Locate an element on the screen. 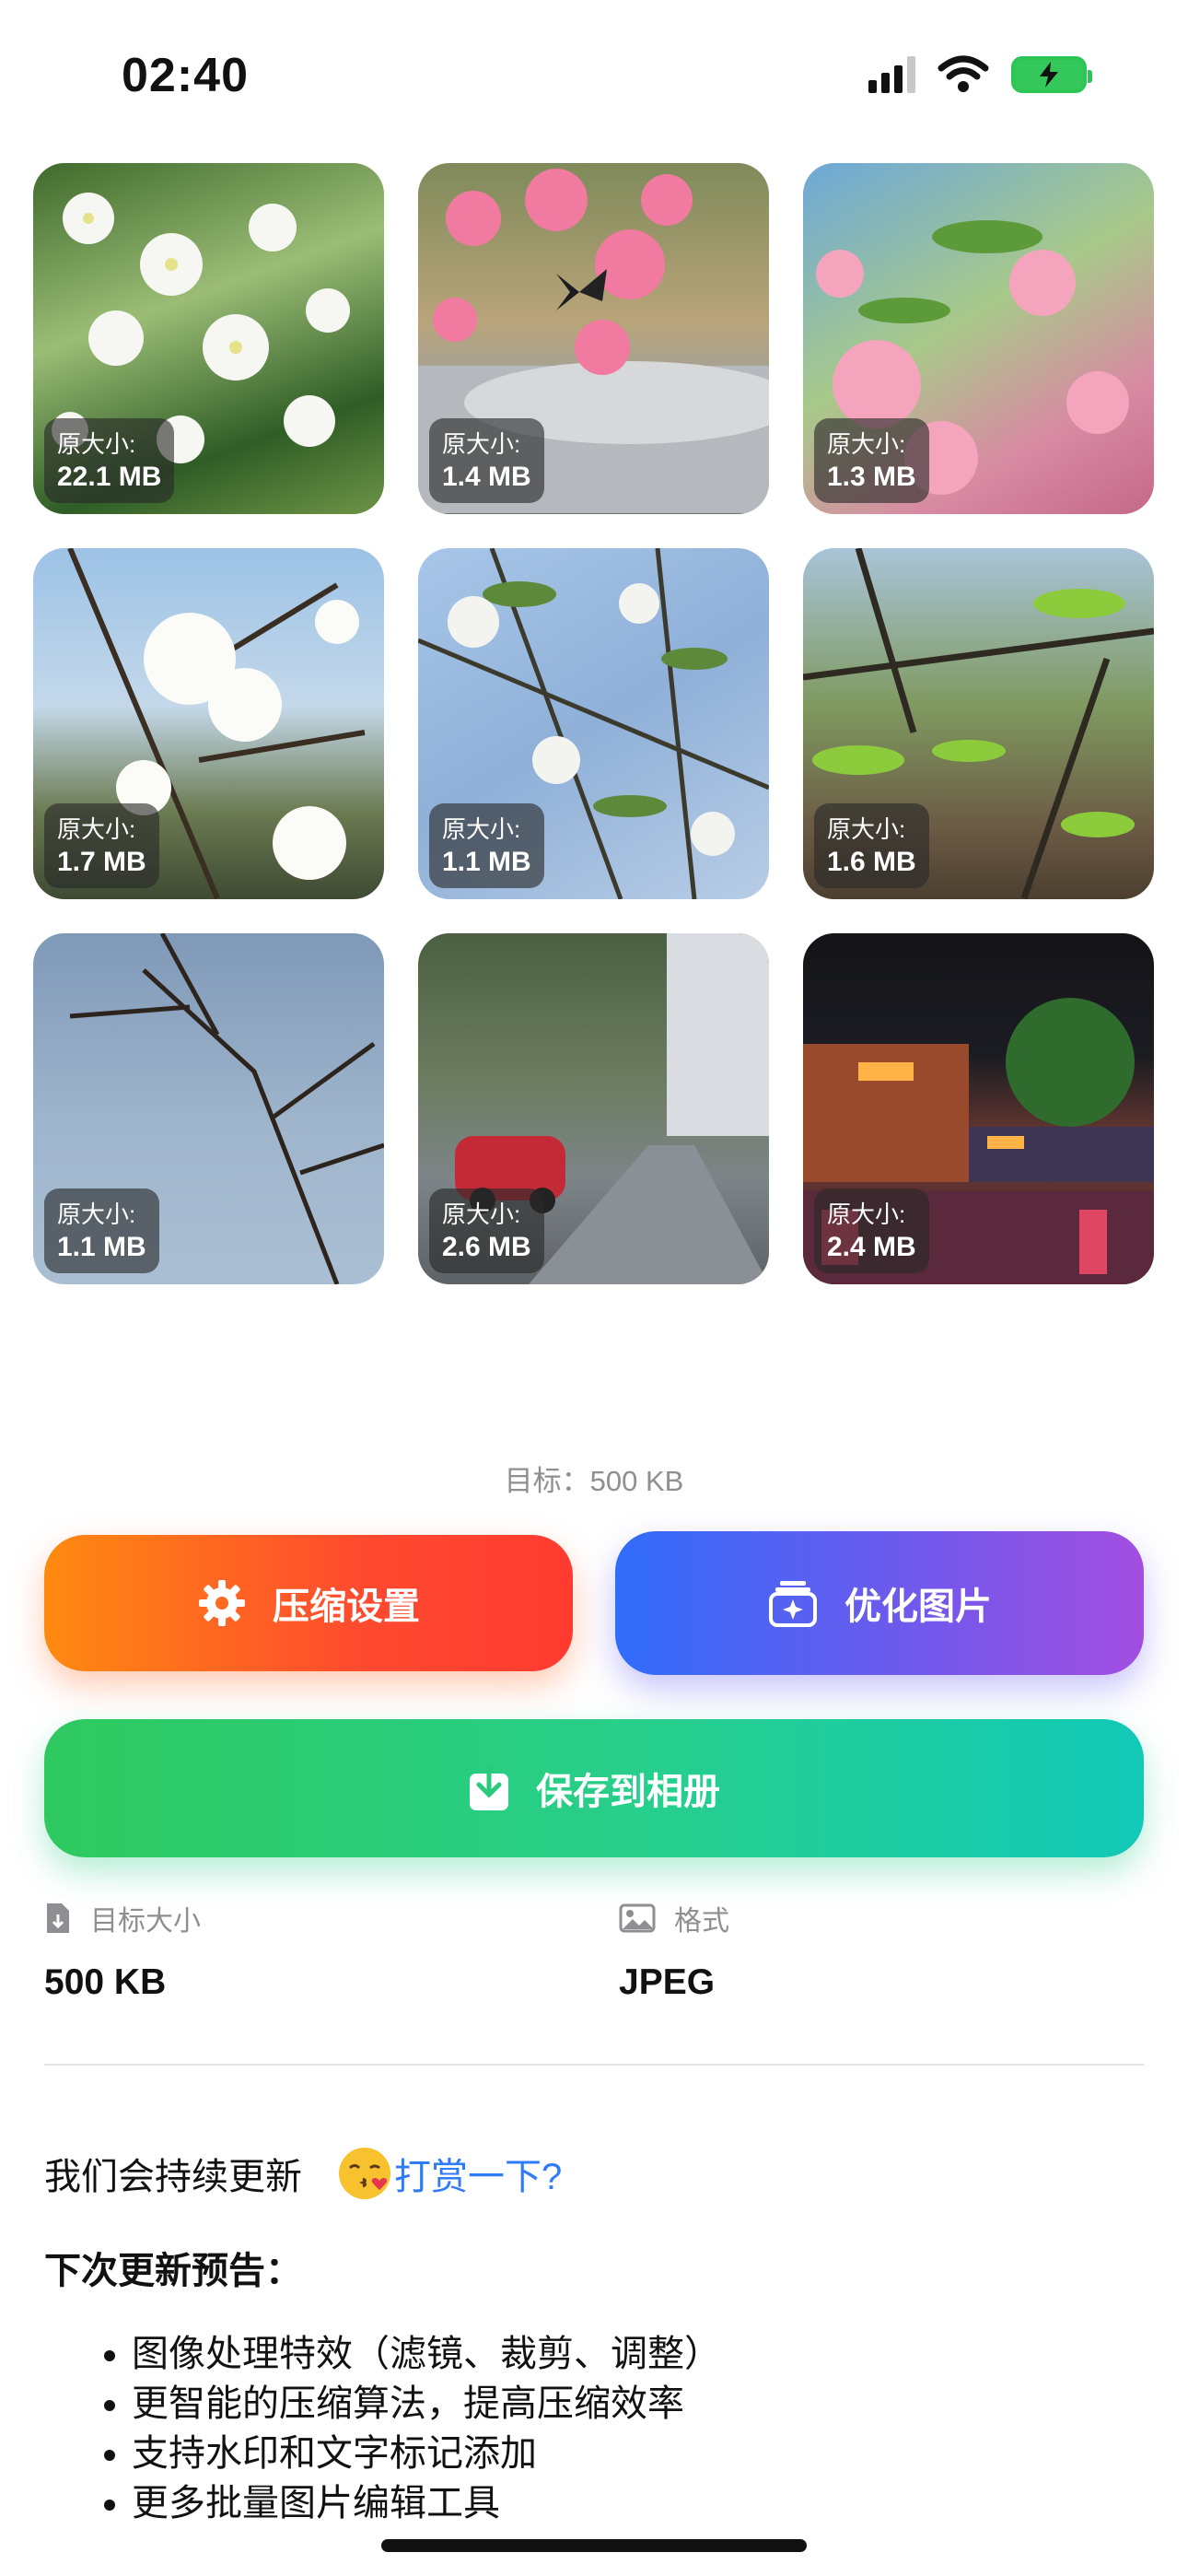  update-notice: 我们会持续更新 打赏一下? is located at coordinates (303, 2173).